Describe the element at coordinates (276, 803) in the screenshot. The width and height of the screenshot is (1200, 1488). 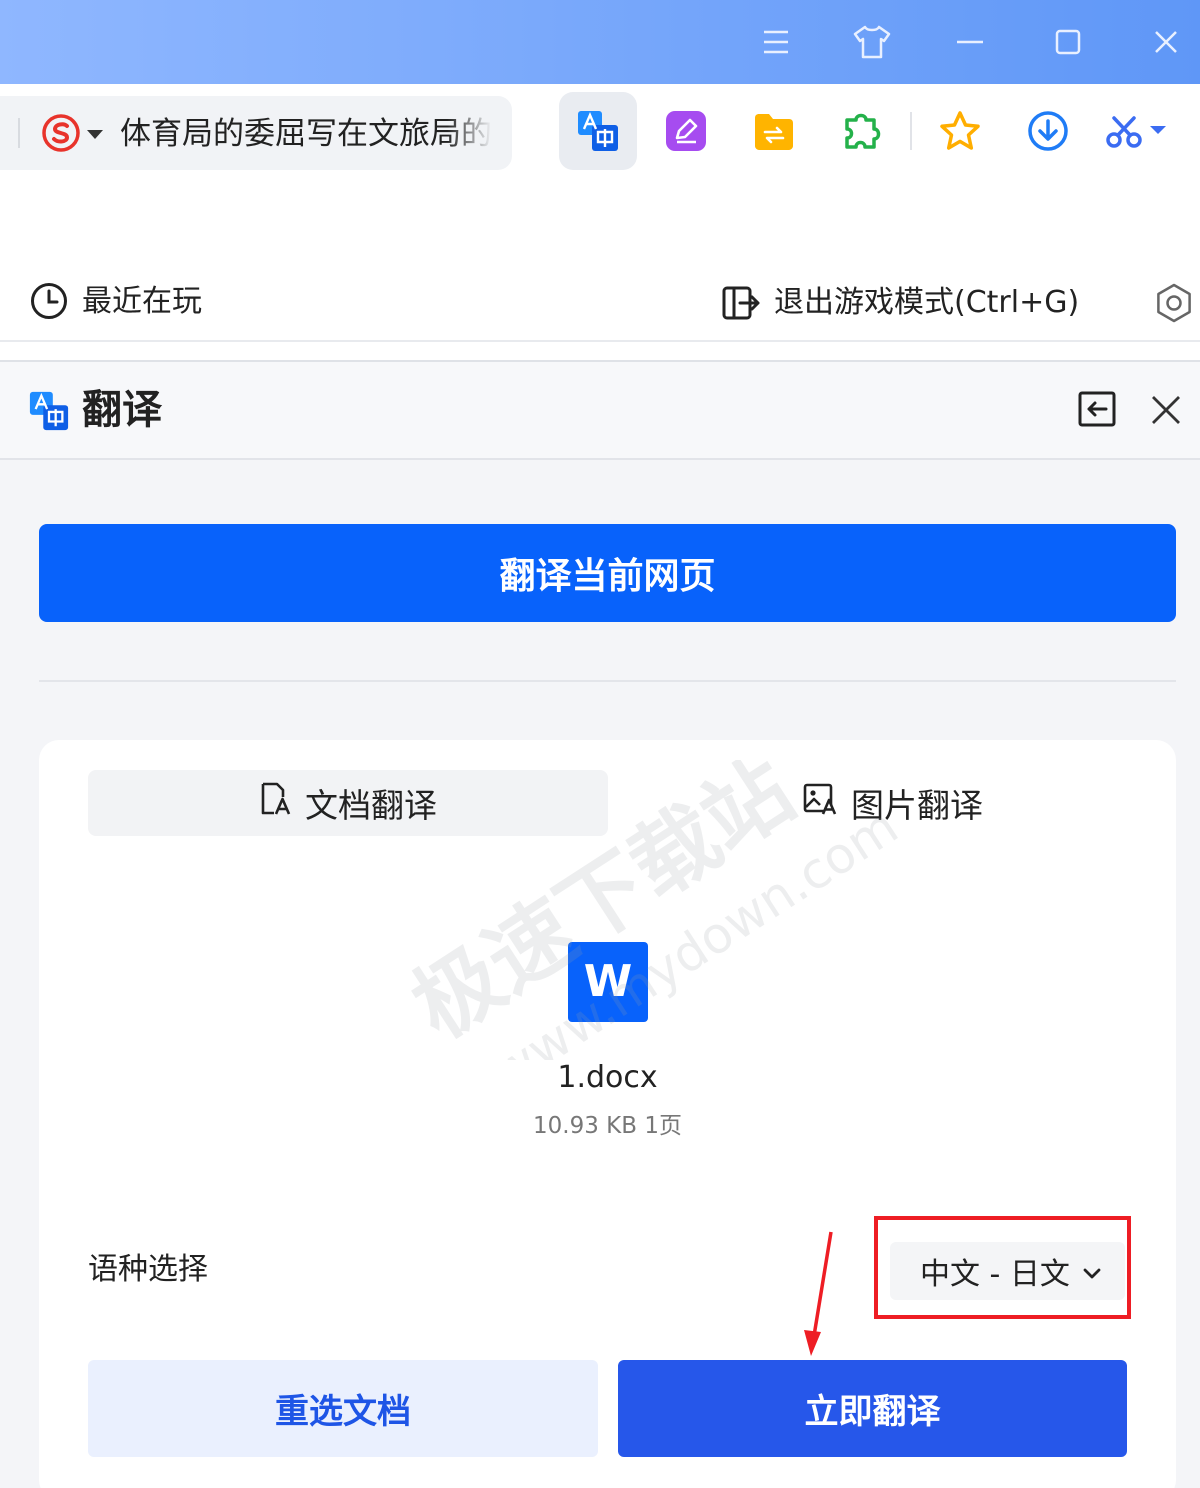
I see `document-translate-icon` at that location.